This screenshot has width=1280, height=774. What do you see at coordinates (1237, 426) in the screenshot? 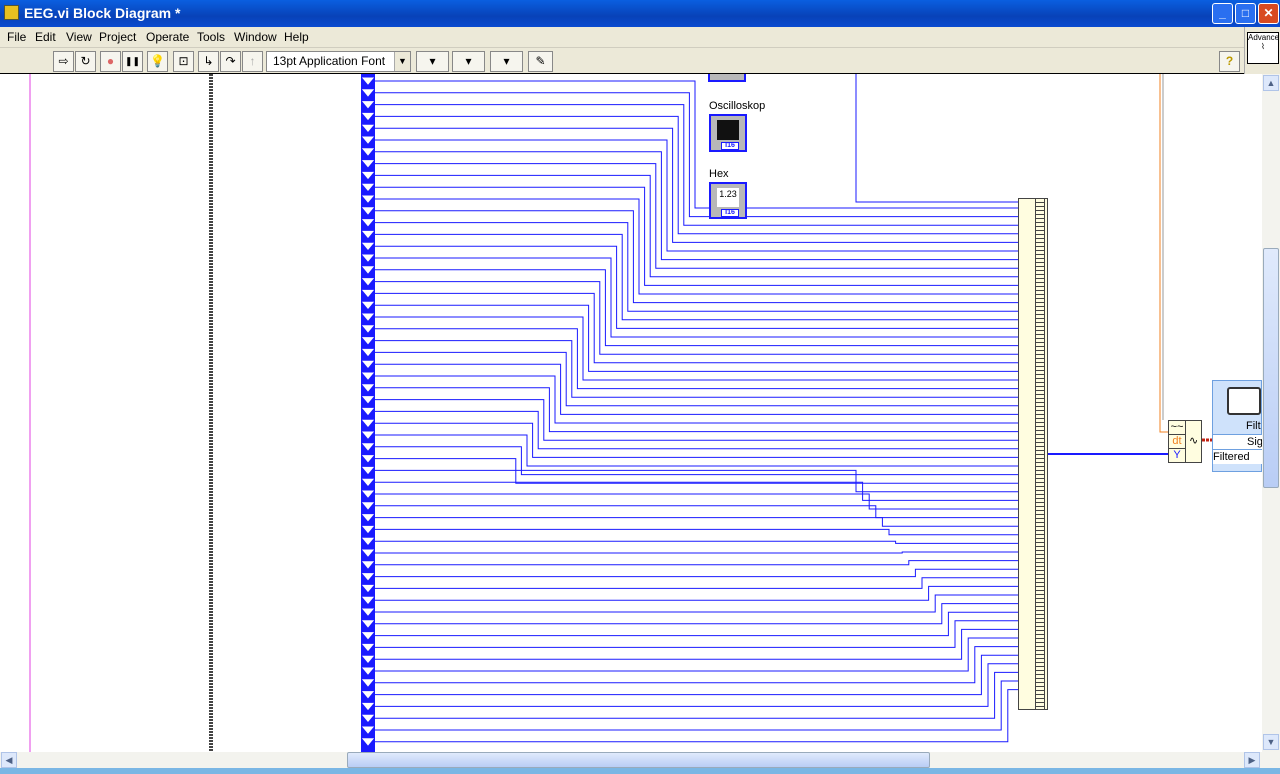
I see `filter-express-vi: Filt Sig Filtered` at bounding box center [1237, 426].